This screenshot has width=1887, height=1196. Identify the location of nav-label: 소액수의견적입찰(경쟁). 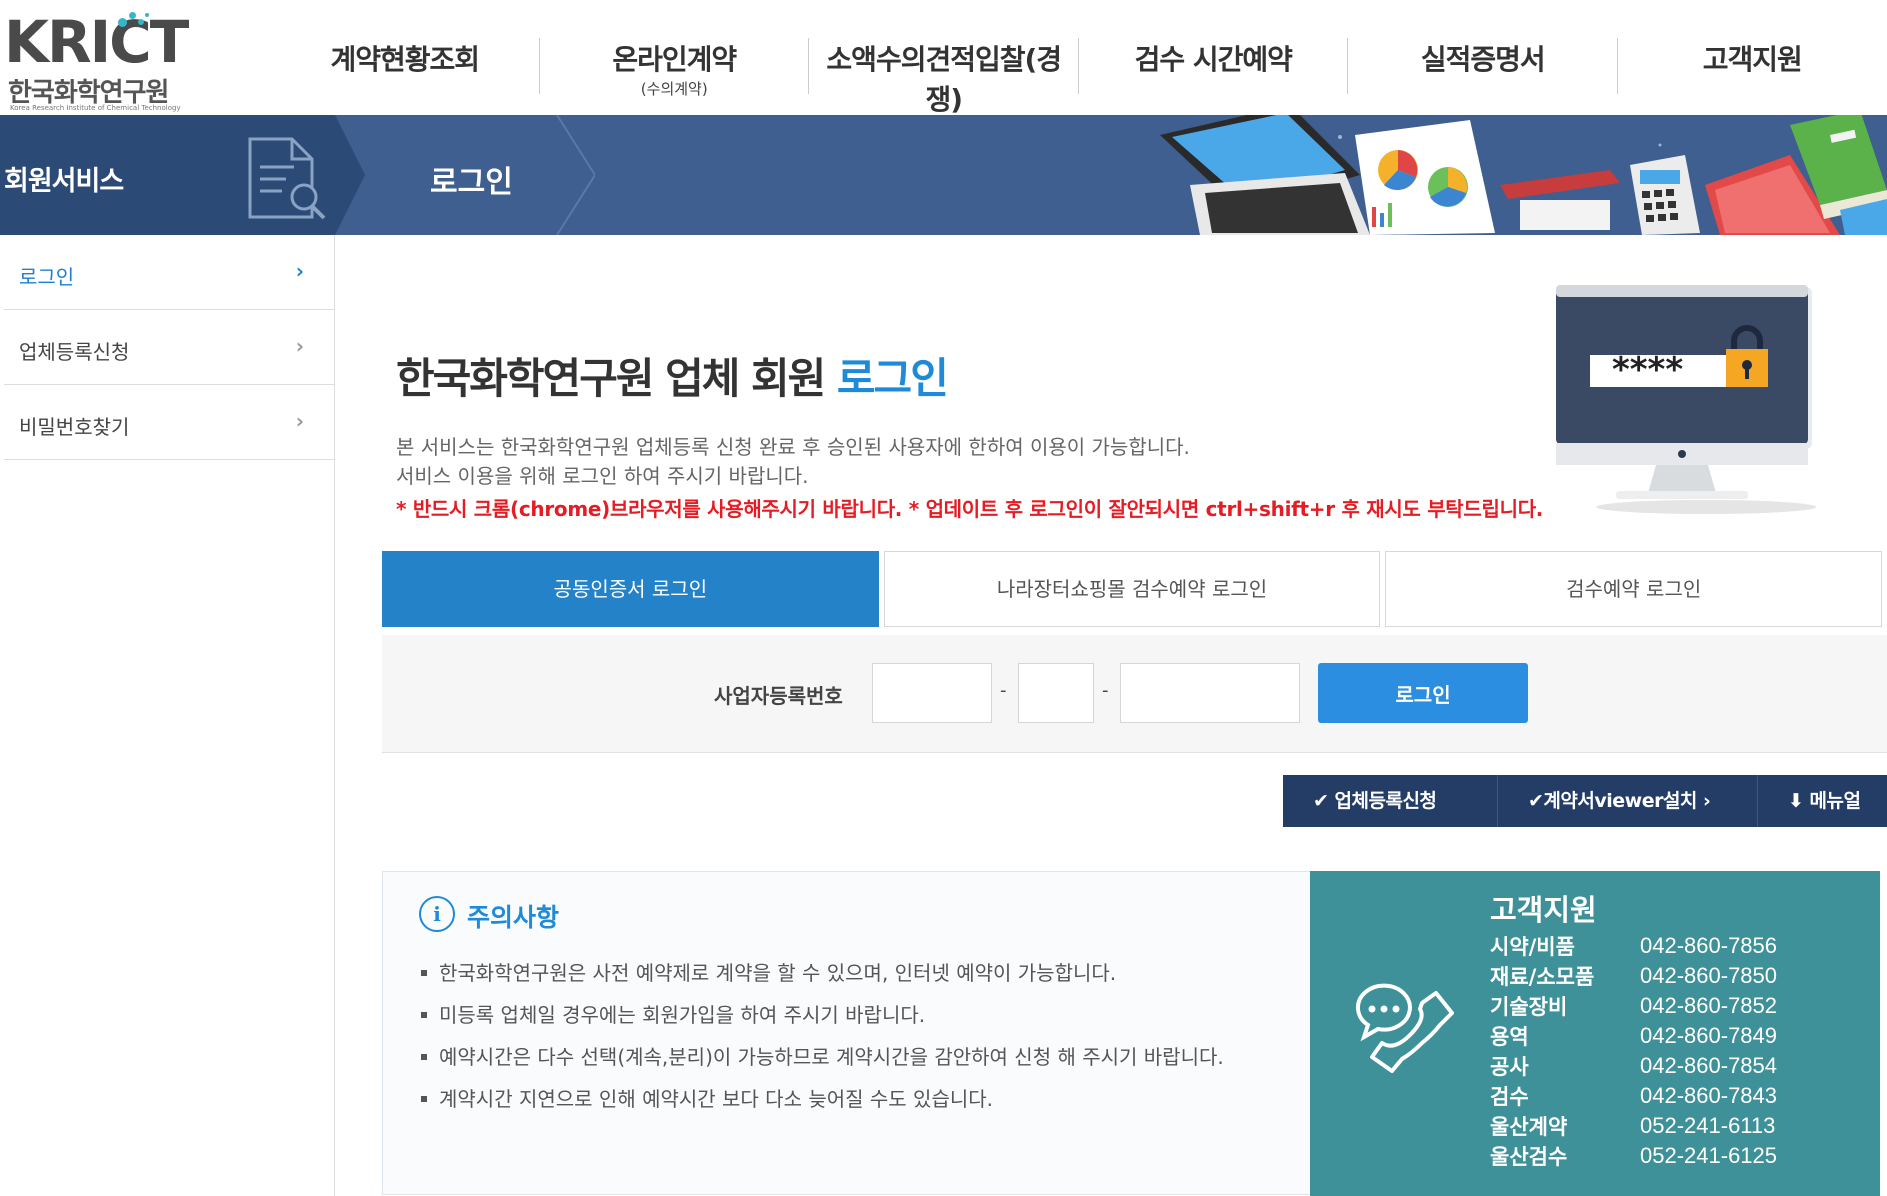
(944, 79).